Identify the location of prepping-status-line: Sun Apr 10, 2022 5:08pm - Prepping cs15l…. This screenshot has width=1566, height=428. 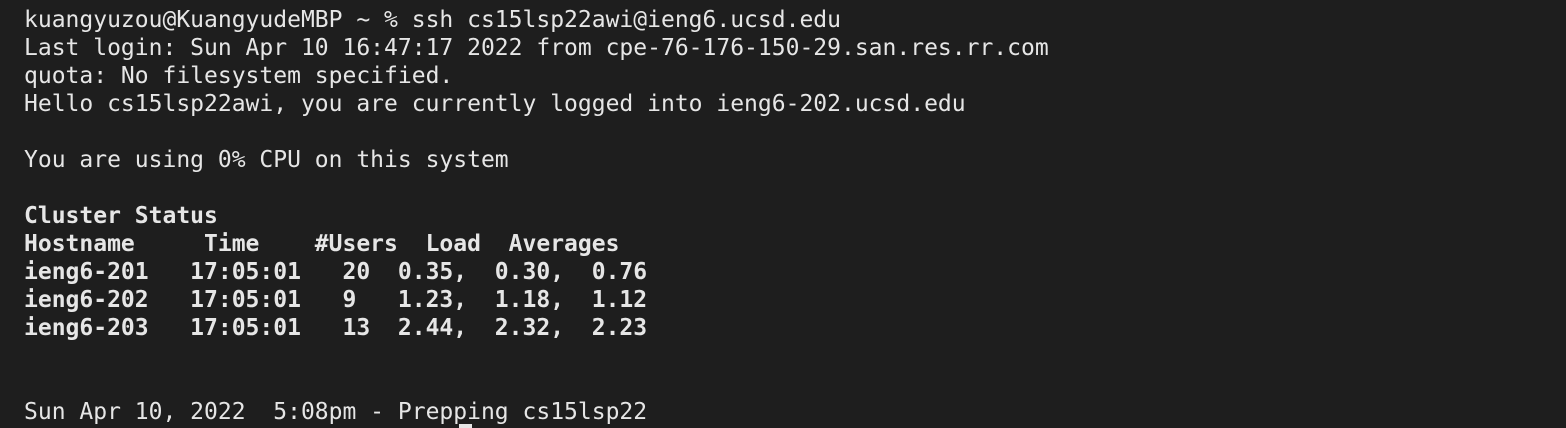
(336, 412).